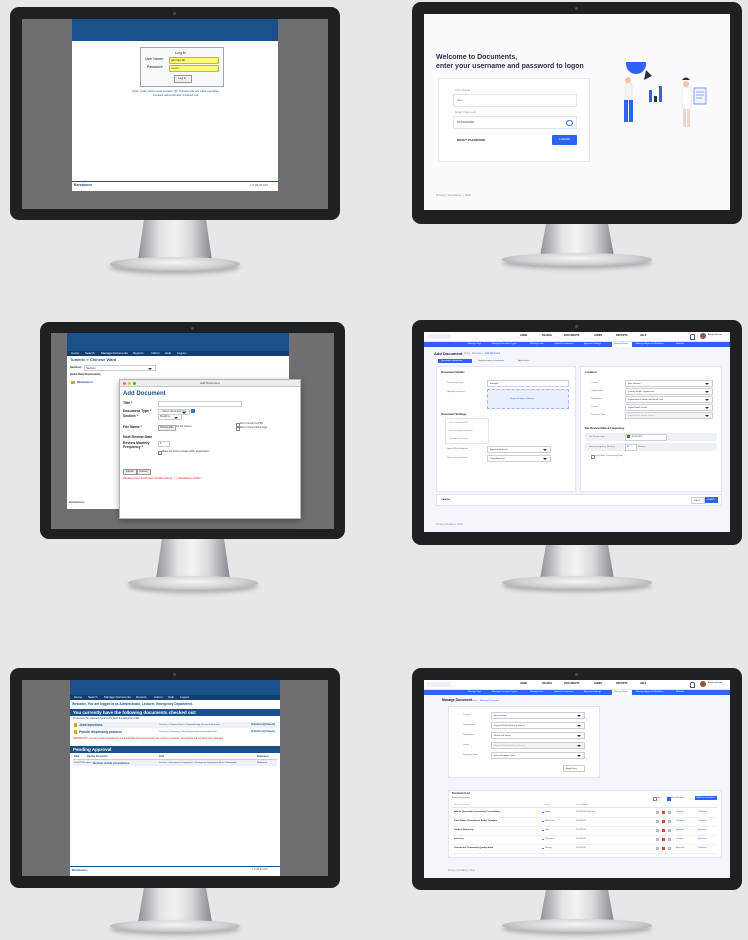 The image size is (748, 940). Describe the element at coordinates (574, 768) in the screenshot. I see `apply-filters-button: Apply Filters` at that location.